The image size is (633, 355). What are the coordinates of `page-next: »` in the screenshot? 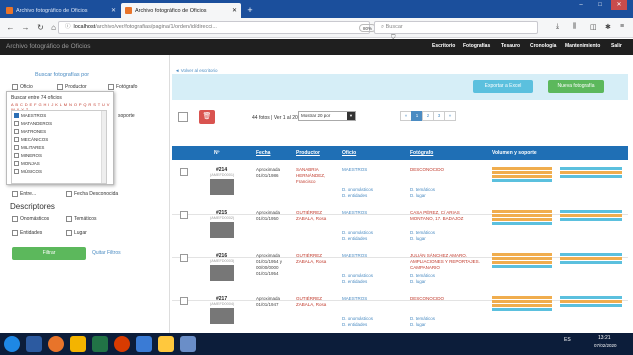 It's located at (450, 116).